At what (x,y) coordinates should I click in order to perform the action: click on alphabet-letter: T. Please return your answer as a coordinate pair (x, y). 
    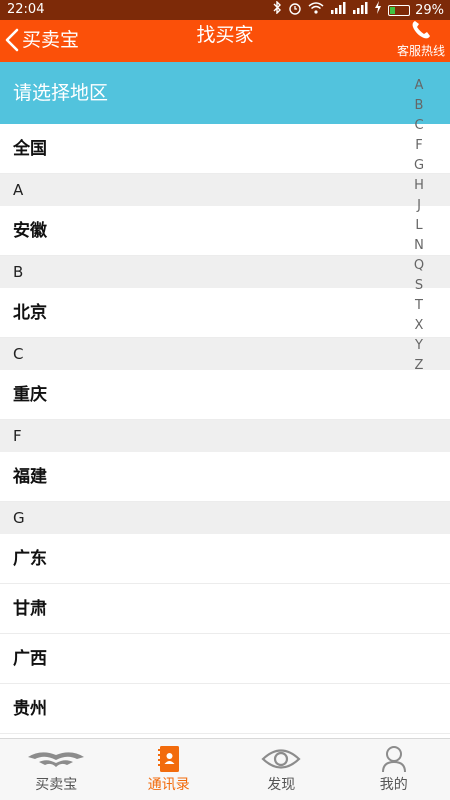
    Looking at the image, I should click on (419, 306).